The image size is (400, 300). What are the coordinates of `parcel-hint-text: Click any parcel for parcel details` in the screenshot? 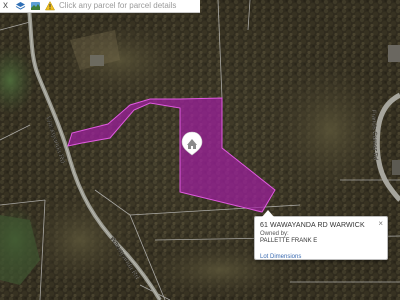 It's located at (118, 5).